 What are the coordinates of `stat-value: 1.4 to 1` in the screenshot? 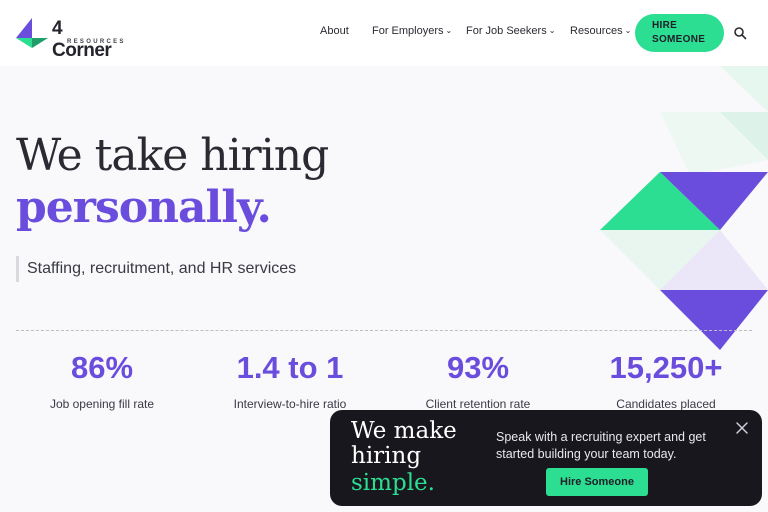 It's located at (290, 367).